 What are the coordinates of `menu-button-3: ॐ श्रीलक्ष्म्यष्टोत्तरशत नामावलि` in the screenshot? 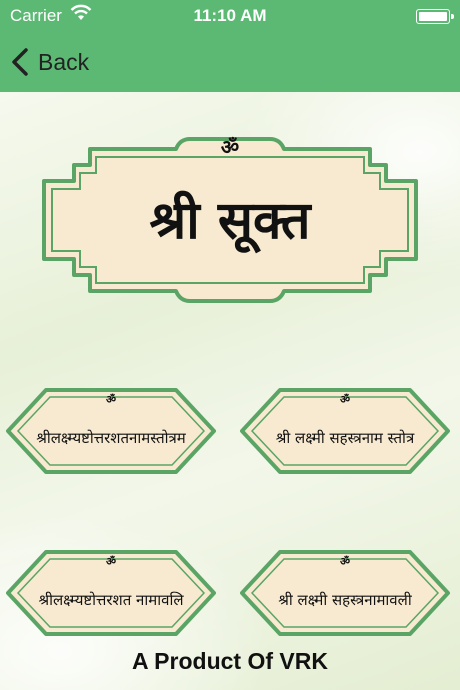 It's located at (111, 600).